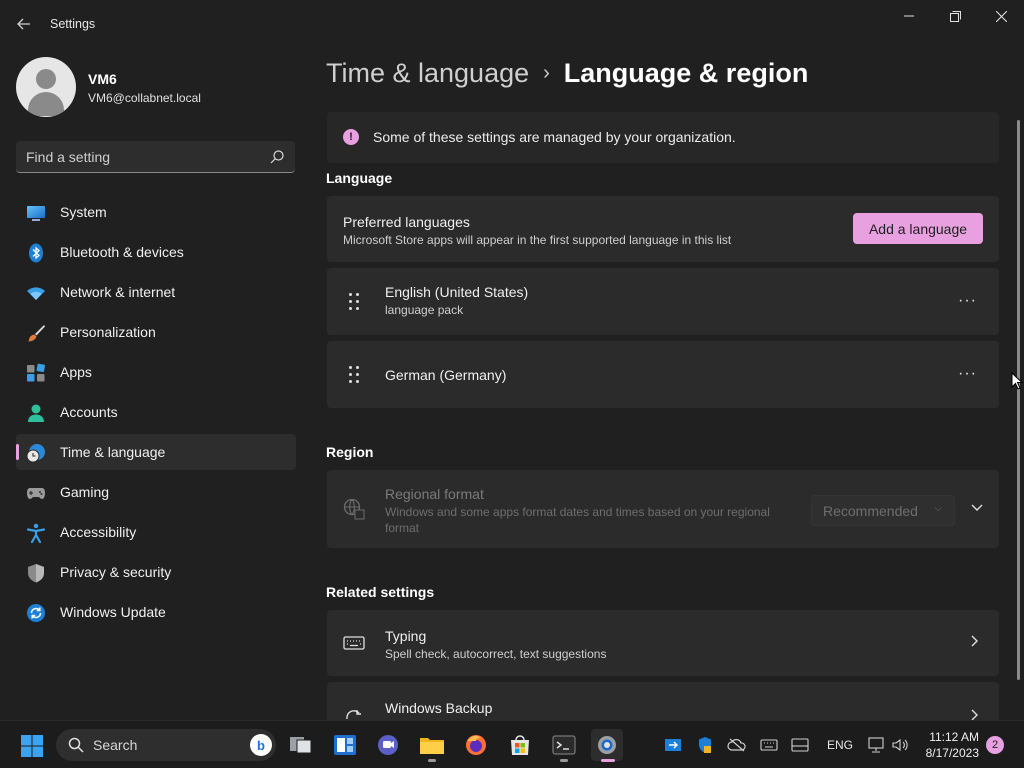 The image size is (1024, 768). Describe the element at coordinates (406, 636) in the screenshot. I see `related-item-title: Typing` at that location.